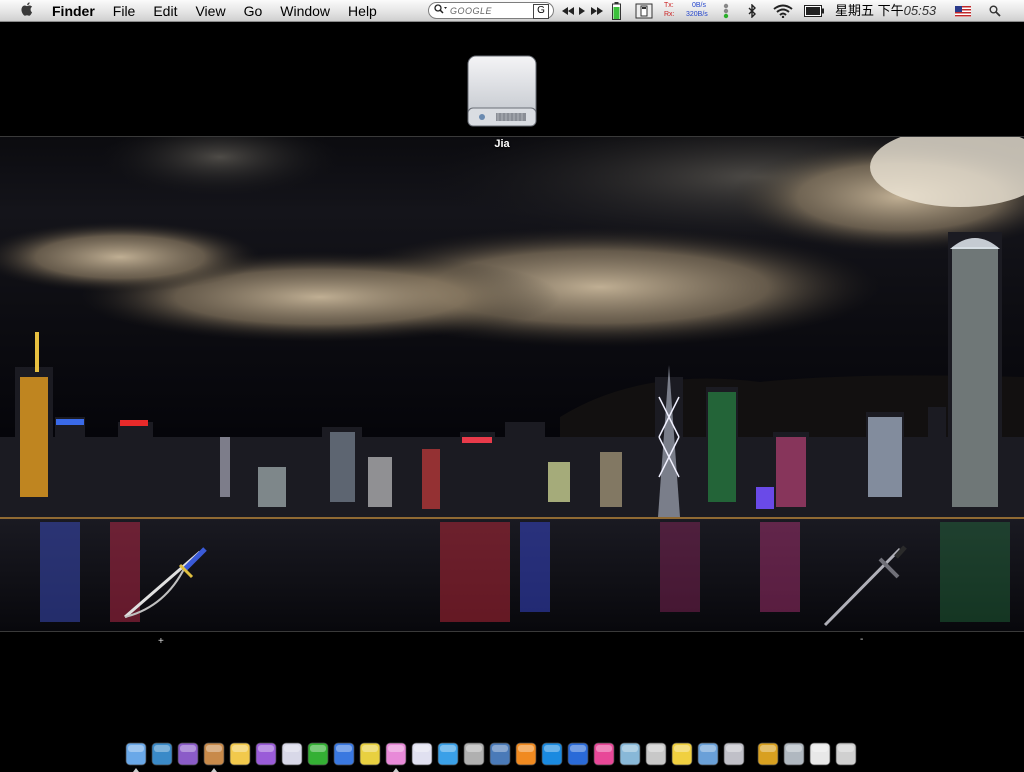 The width and height of the screenshot is (1024, 772). Describe the element at coordinates (344, 754) in the screenshot. I see `video-chat-icon` at that location.